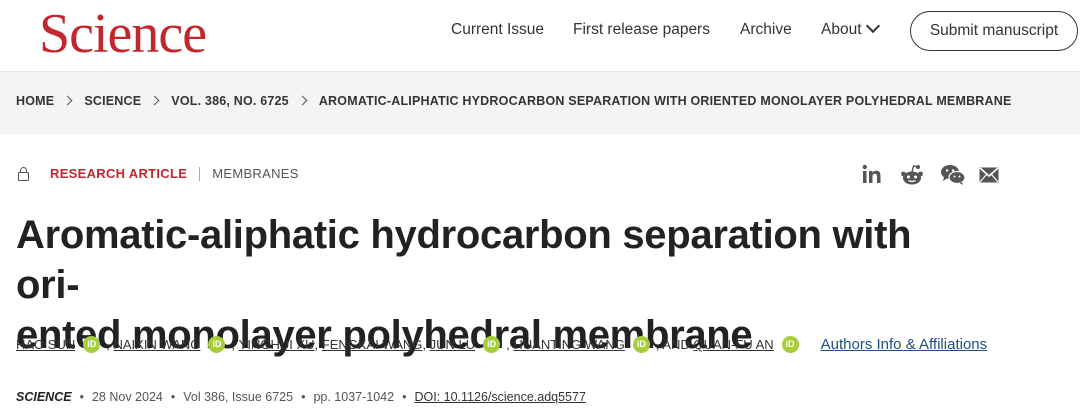 The height and width of the screenshot is (410, 1080). Describe the element at coordinates (766, 30) in the screenshot. I see `nav-archive: Archive` at that location.